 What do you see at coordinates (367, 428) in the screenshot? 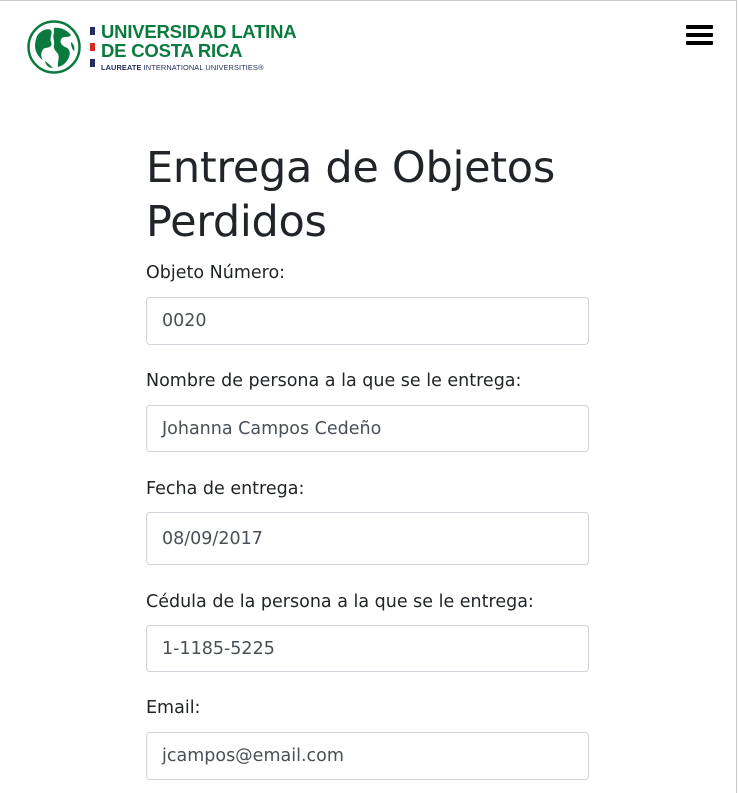
I see `nombre-input: Johanna Campos Cedeño` at bounding box center [367, 428].